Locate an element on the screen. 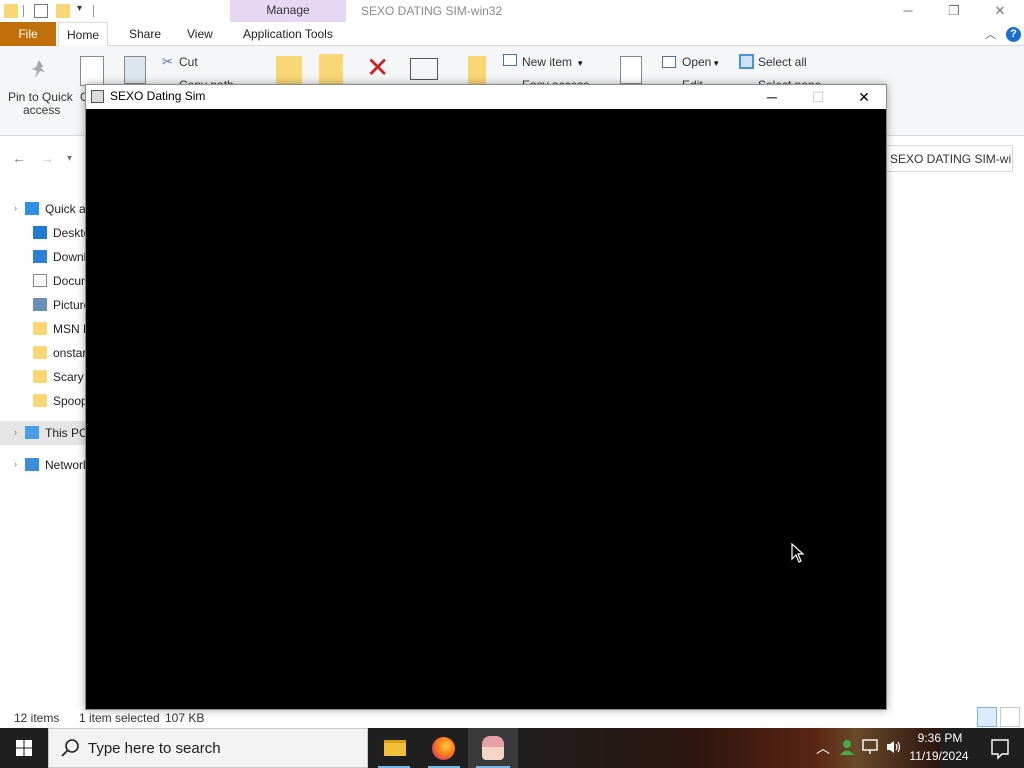 The height and width of the screenshot is (768, 1024). maximize-button: ☐ is located at coordinates (818, 97).